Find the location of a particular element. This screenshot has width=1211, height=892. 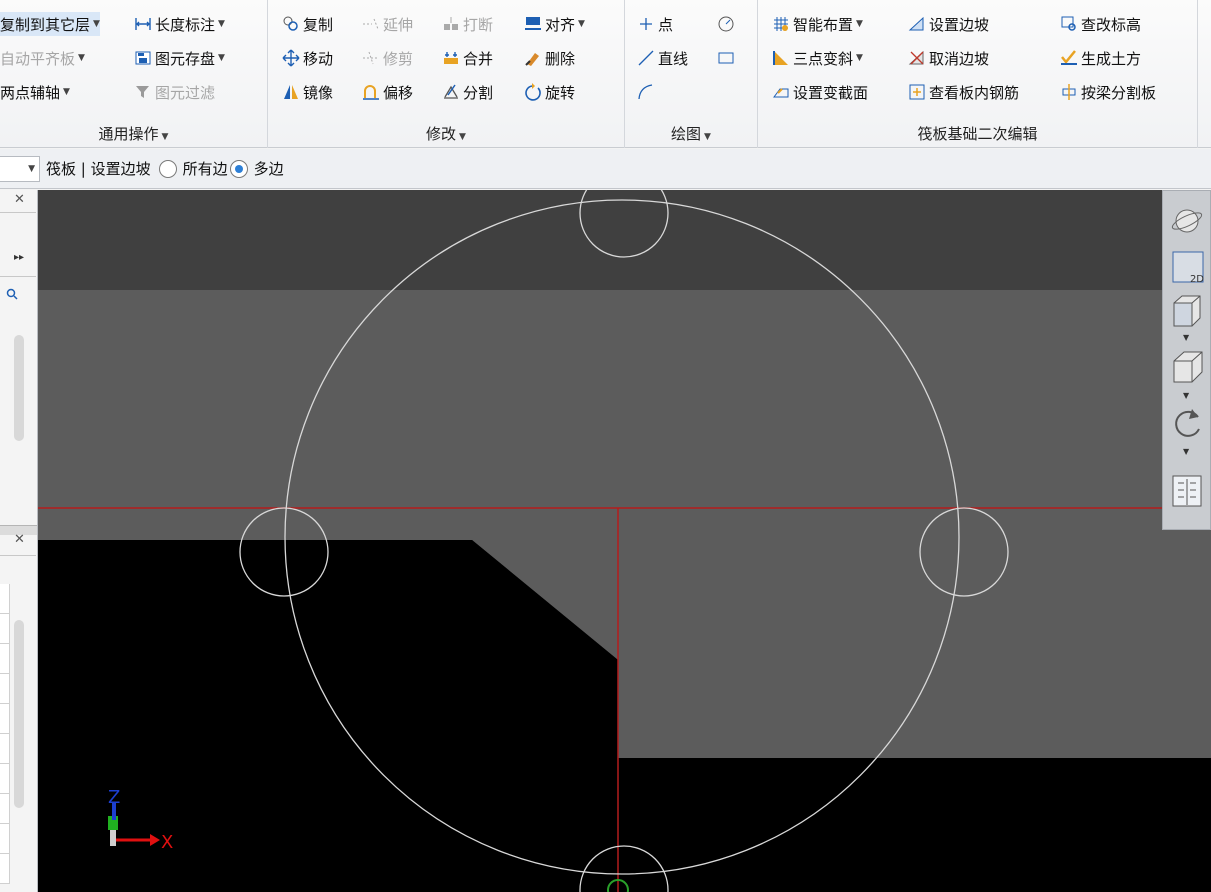

panel-bottom-close-icon: ✕ is located at coordinates (19, 539).